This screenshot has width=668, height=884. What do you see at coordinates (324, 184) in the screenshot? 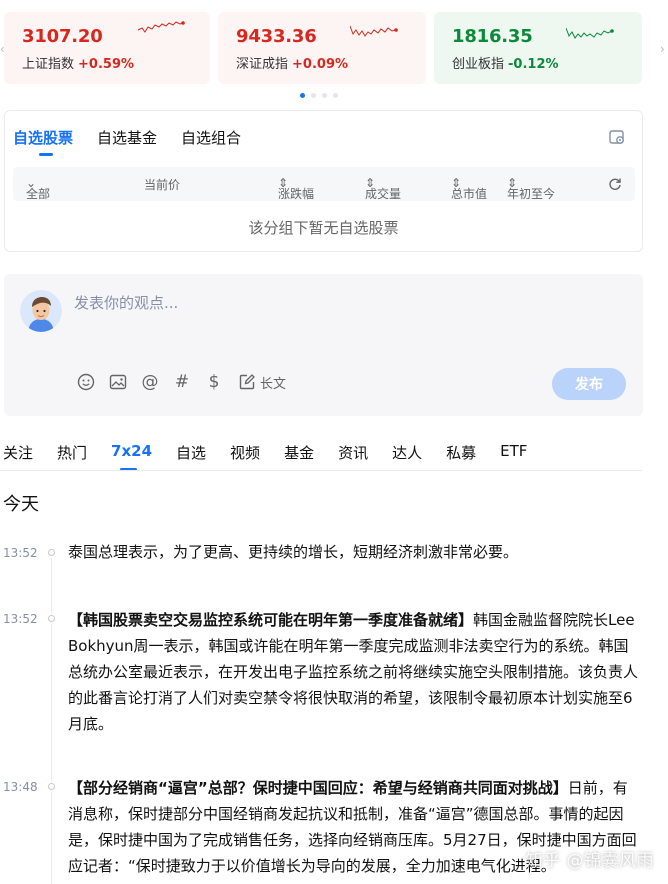
I see `watchlist-header: 全部 ⌄ 当前价 涨跌幅 ⇕ 成交量 ⇕ 总市值 ⇕ 年初至今 ⇕` at bounding box center [324, 184].